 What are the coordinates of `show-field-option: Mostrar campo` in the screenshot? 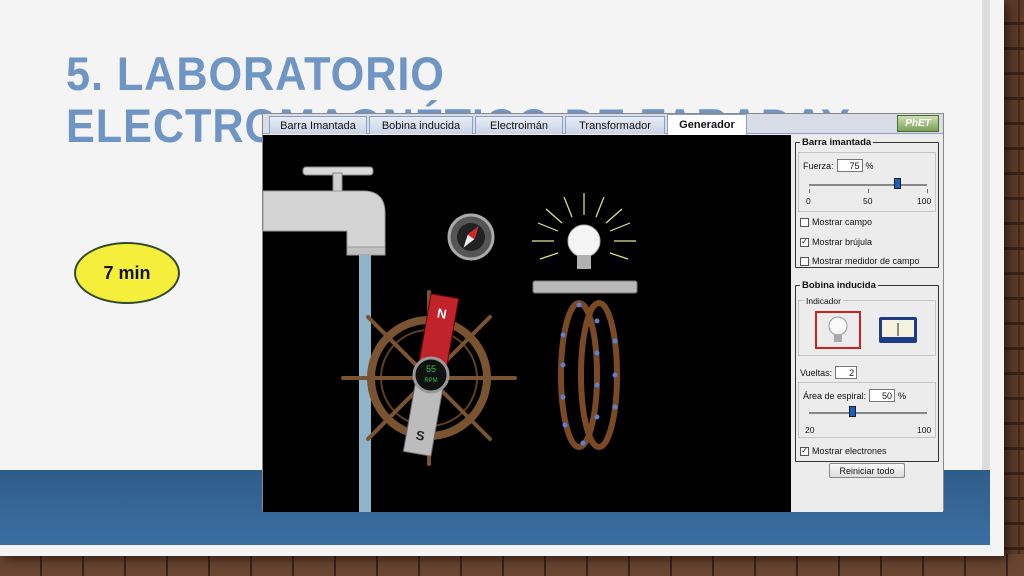 It's located at (836, 222).